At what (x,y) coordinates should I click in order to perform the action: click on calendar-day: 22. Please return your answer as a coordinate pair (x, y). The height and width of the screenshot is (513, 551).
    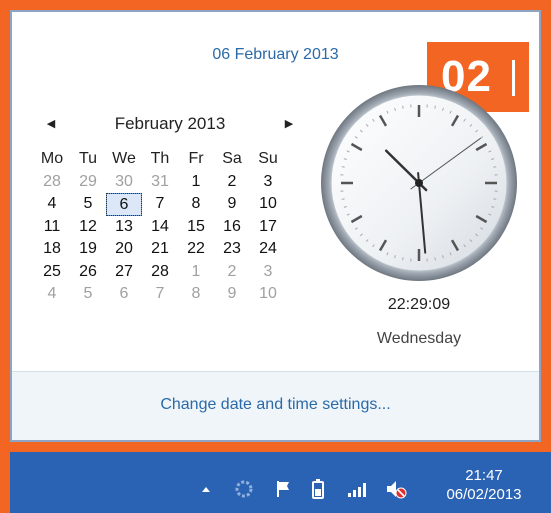
    Looking at the image, I should click on (196, 249).